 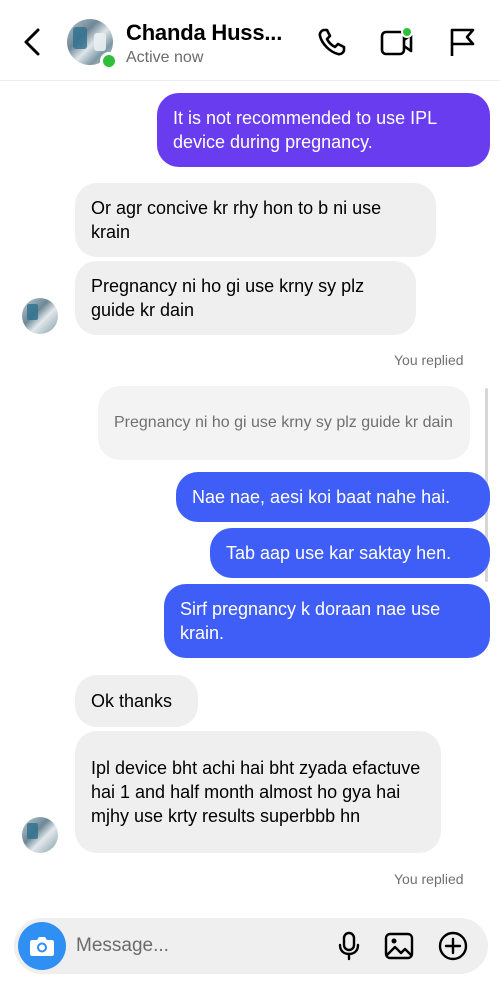 I want to click on chat-header: Chanda Huss... Active now, so click(x=250, y=40).